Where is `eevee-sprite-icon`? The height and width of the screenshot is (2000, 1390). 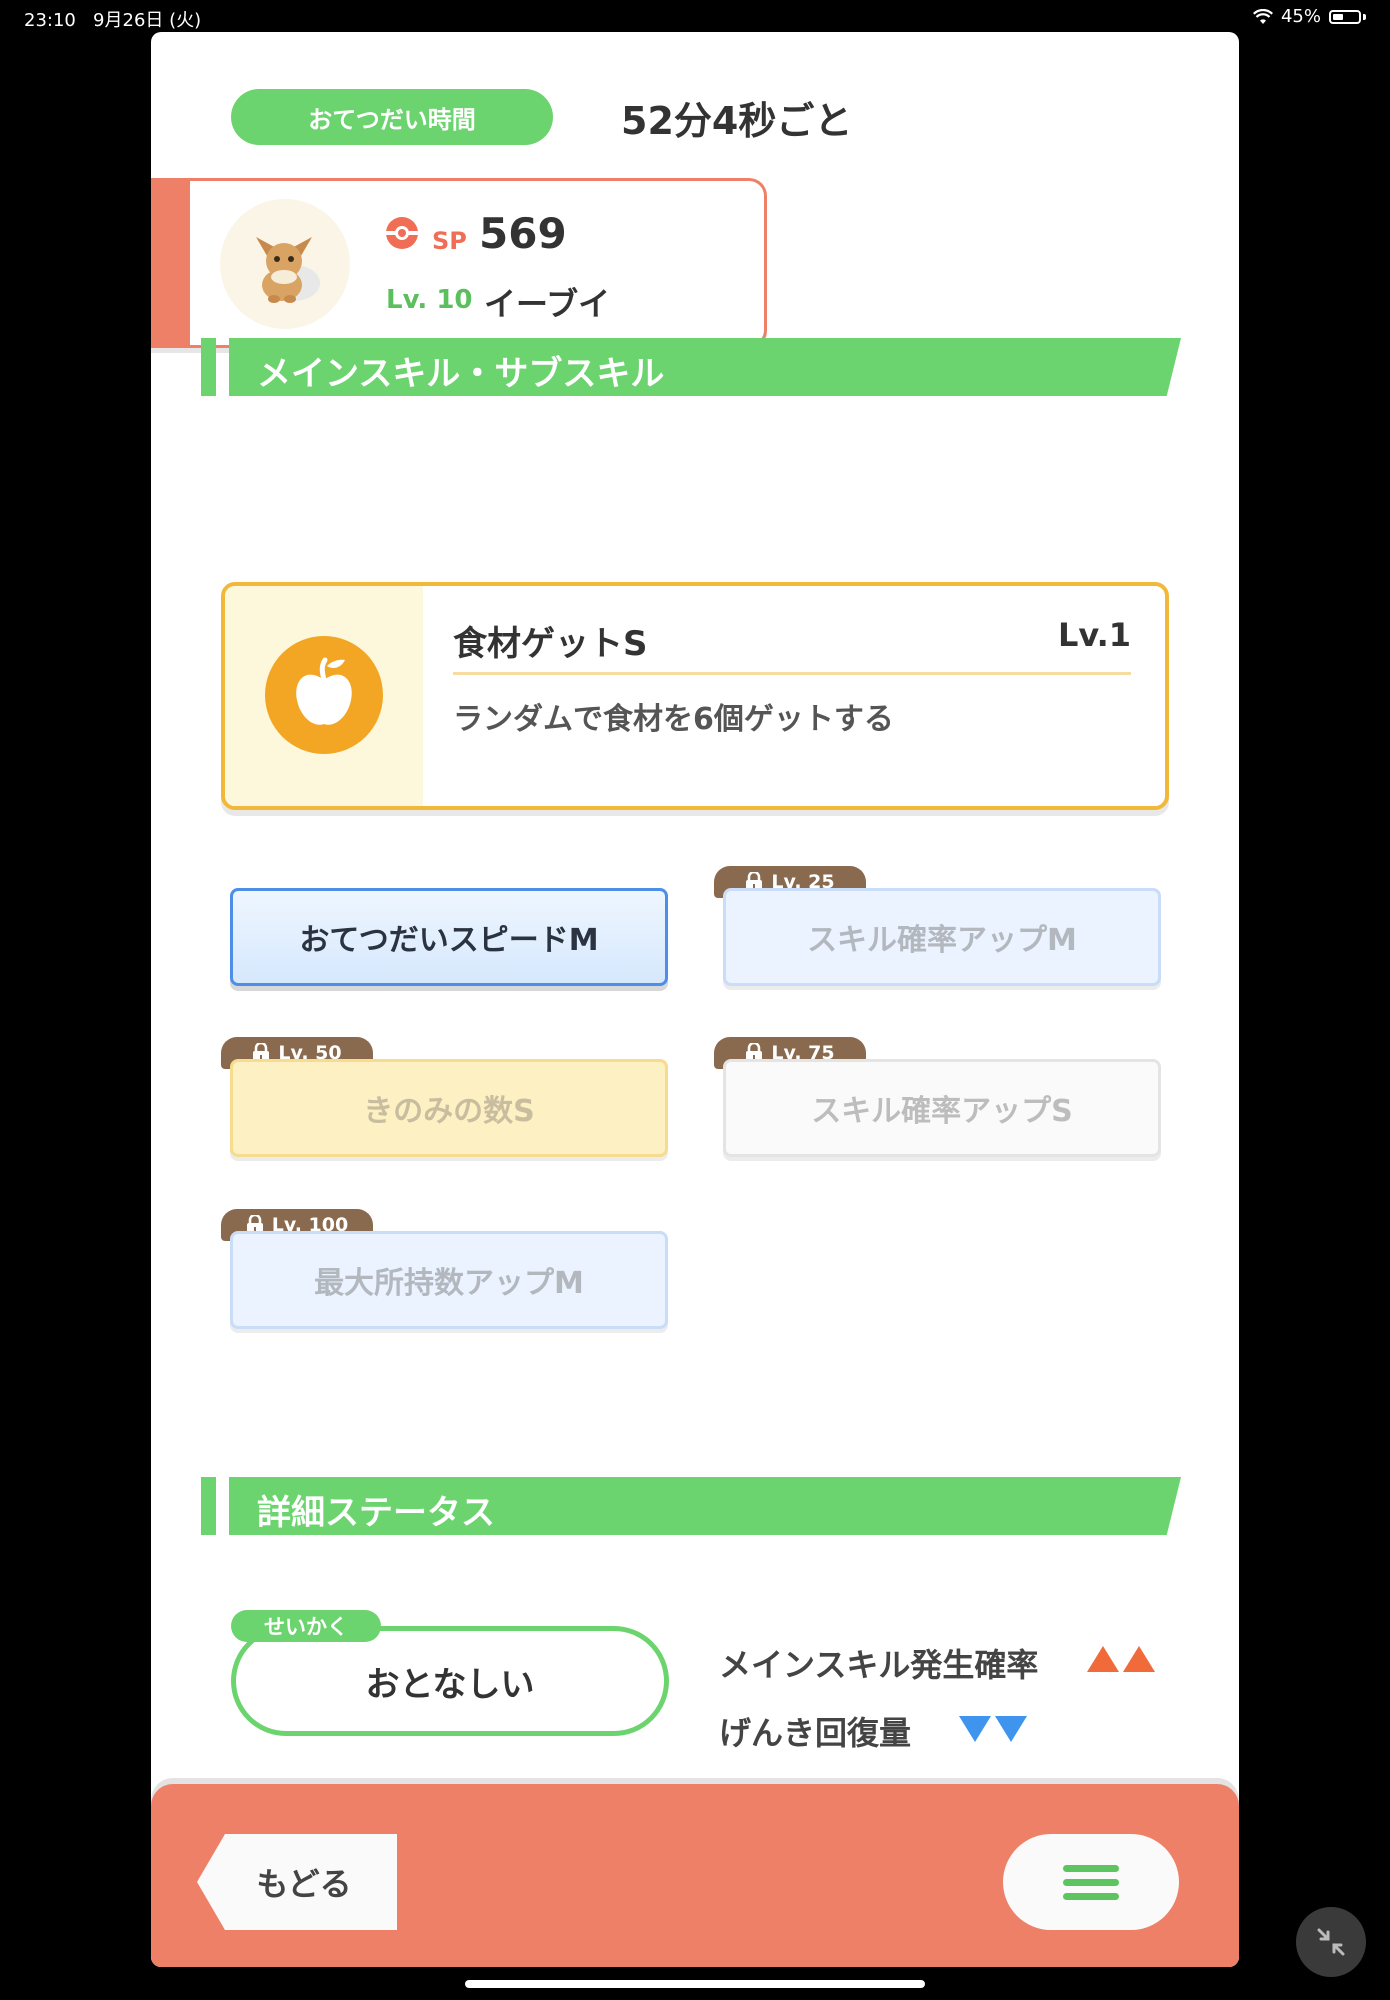
eevee-sprite-icon is located at coordinates (288, 270).